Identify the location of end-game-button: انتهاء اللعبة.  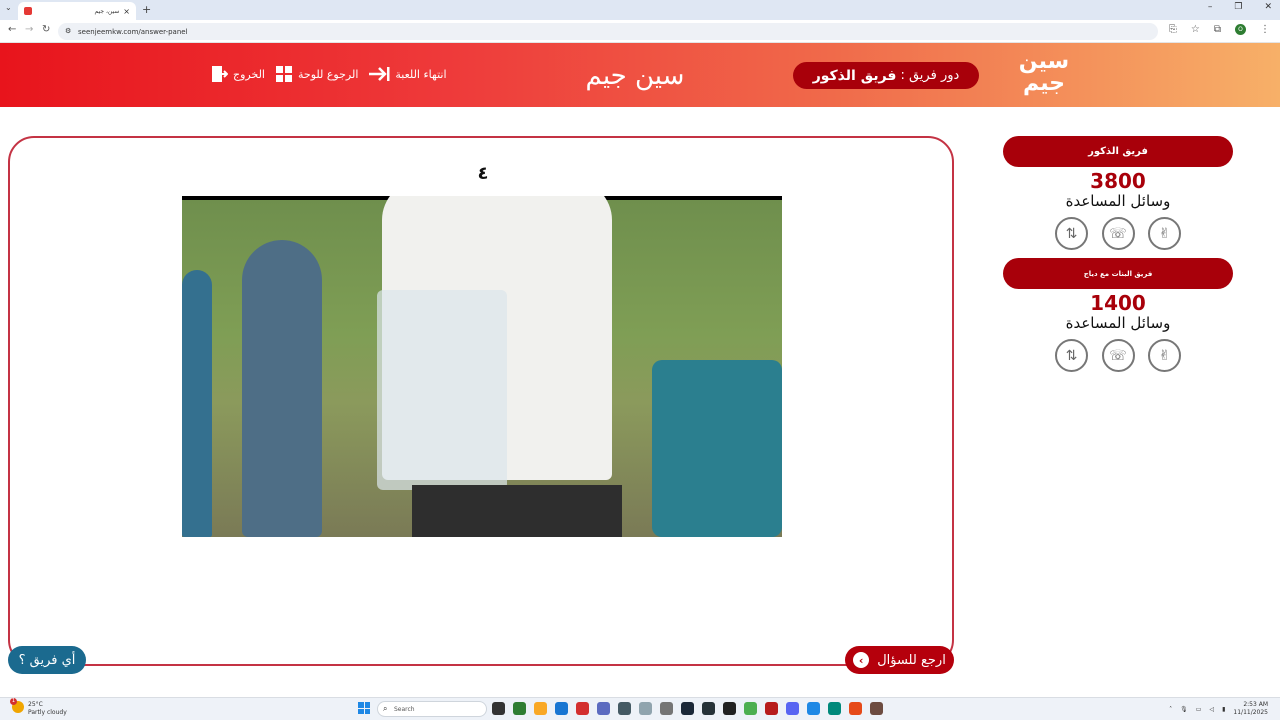
(407, 74).